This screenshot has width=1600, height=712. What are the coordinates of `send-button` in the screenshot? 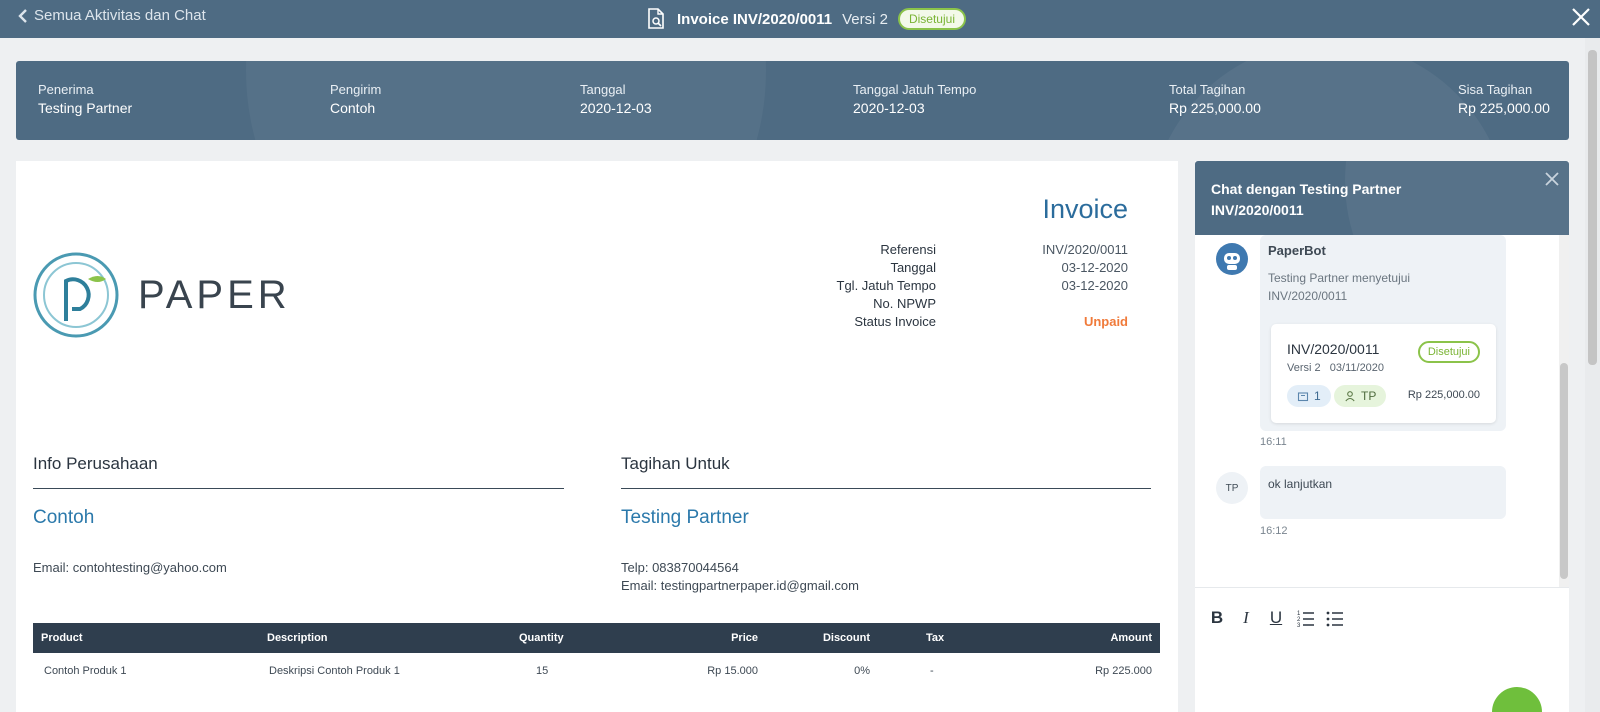 It's located at (1517, 699).